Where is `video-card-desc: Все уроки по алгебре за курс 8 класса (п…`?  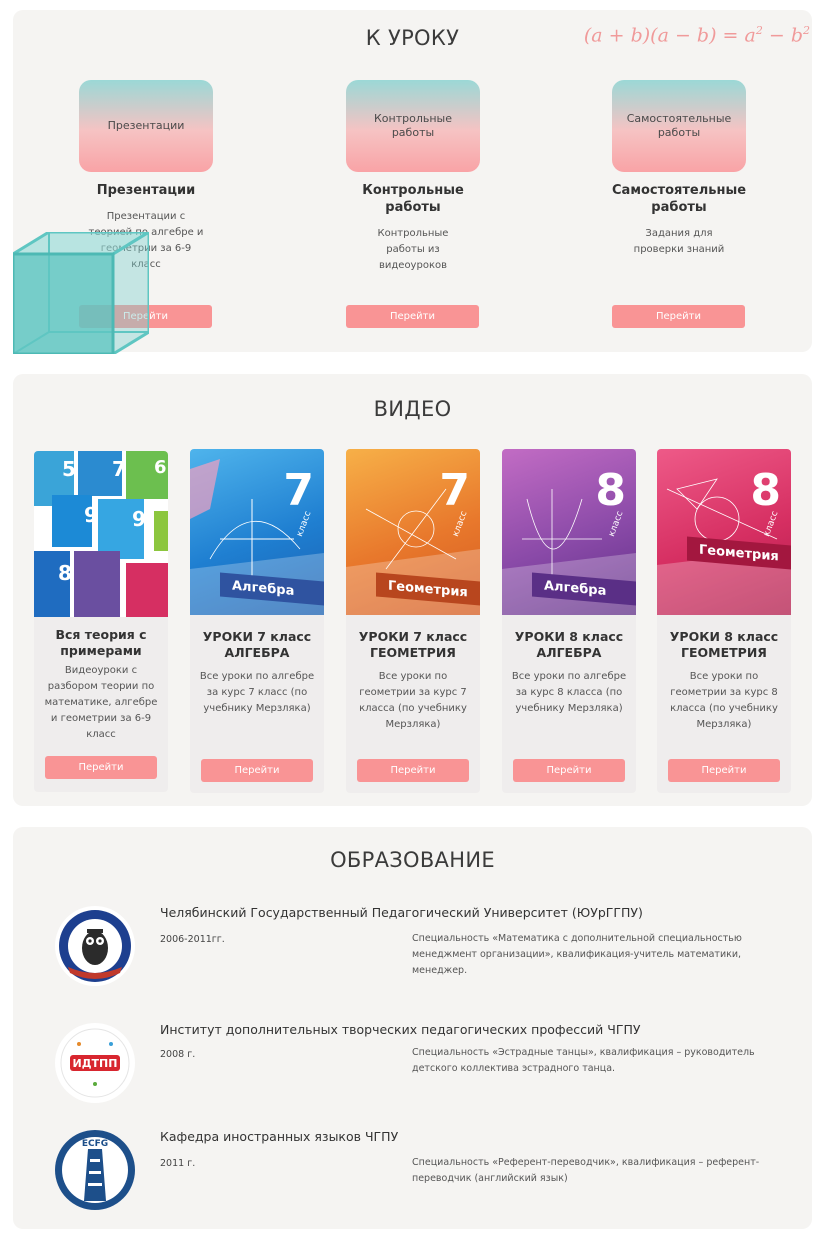 video-card-desc: Все уроки по алгебре за курс 8 класса (п… is located at coordinates (569, 692).